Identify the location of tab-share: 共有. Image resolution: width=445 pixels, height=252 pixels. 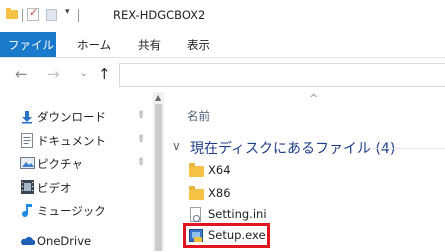
(149, 45).